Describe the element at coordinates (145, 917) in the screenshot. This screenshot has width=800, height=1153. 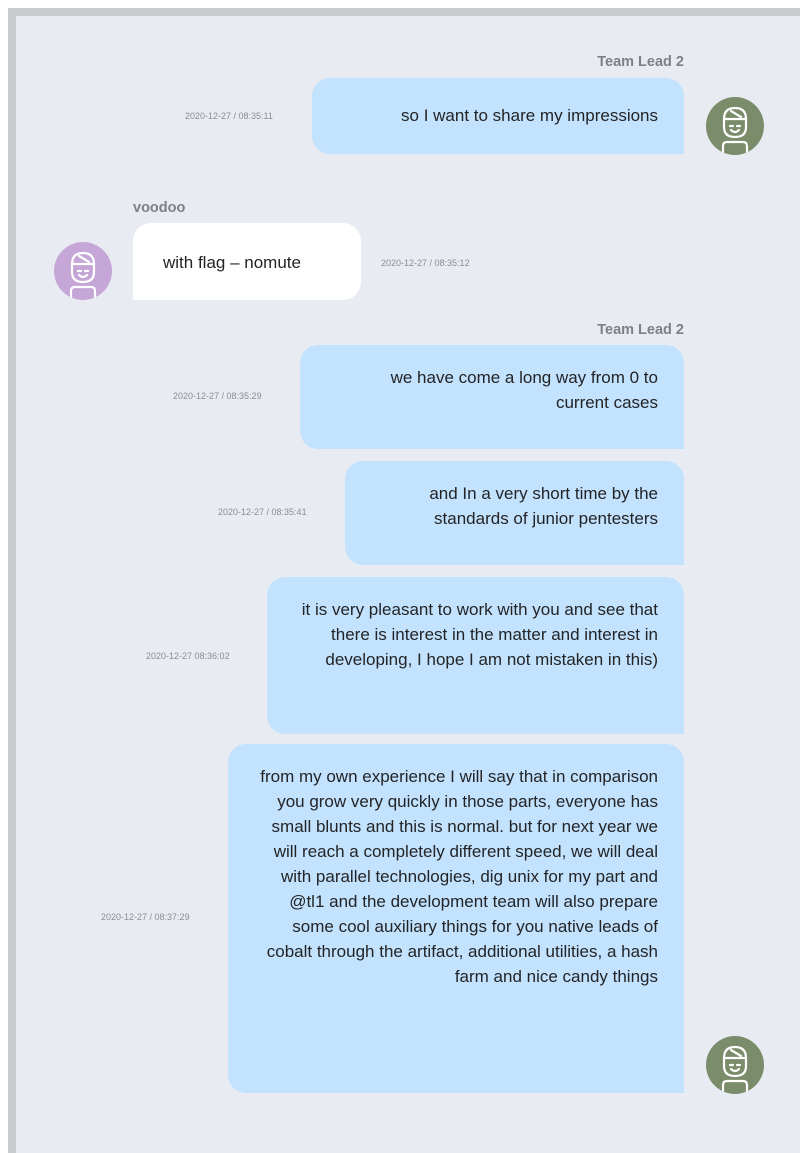
I see `message-timestamp: 2020-12-27 / 08:37:29` at that location.